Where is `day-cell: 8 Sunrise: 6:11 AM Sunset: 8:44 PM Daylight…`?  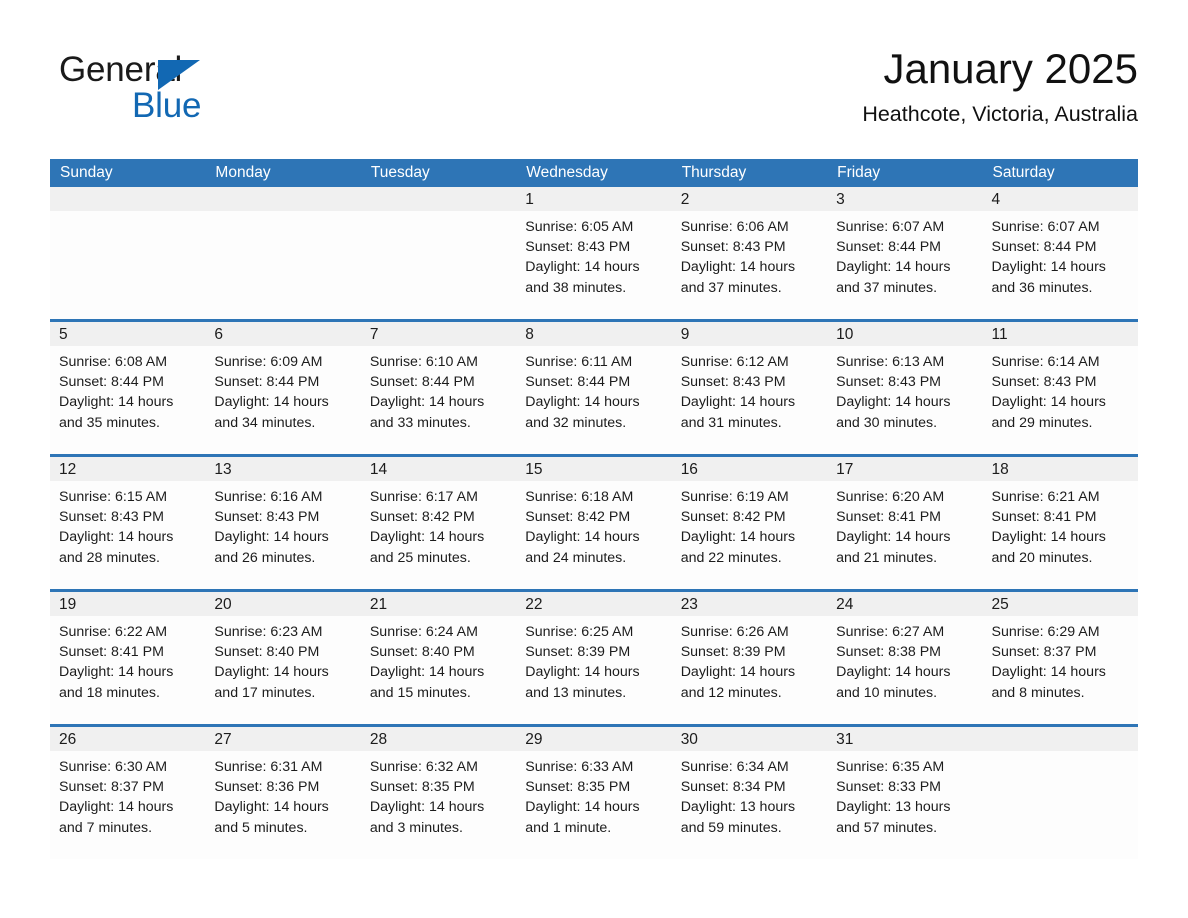
day-cell: 8 Sunrise: 6:11 AM Sunset: 8:44 PM Daylight… is located at coordinates (594, 388).